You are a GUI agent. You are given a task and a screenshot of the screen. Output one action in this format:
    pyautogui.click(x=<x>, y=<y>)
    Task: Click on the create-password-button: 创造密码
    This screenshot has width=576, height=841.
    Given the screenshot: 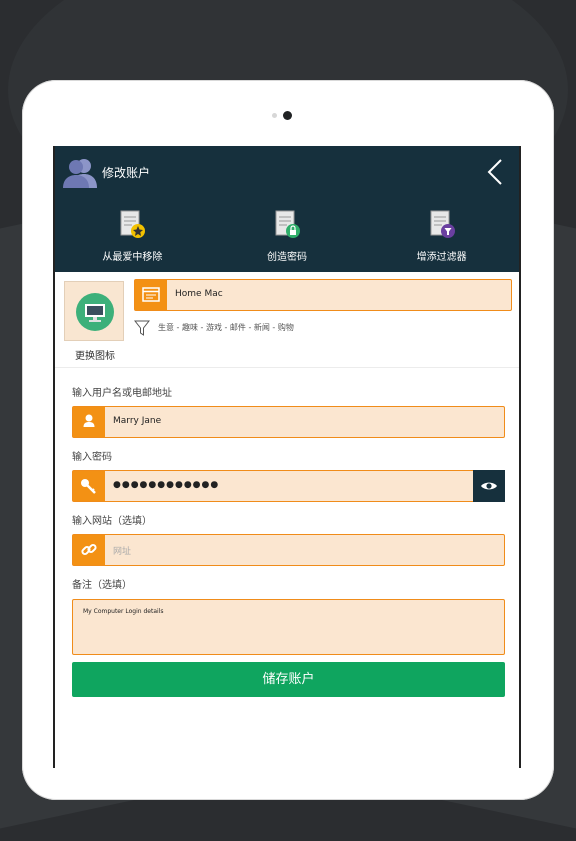 What is the action you would take?
    pyautogui.click(x=287, y=234)
    